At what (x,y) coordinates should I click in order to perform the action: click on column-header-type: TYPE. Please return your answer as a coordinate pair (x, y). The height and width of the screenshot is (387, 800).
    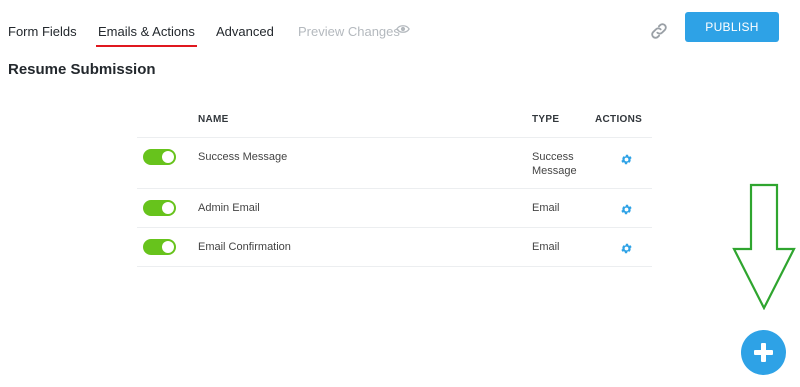
    Looking at the image, I should click on (546, 119).